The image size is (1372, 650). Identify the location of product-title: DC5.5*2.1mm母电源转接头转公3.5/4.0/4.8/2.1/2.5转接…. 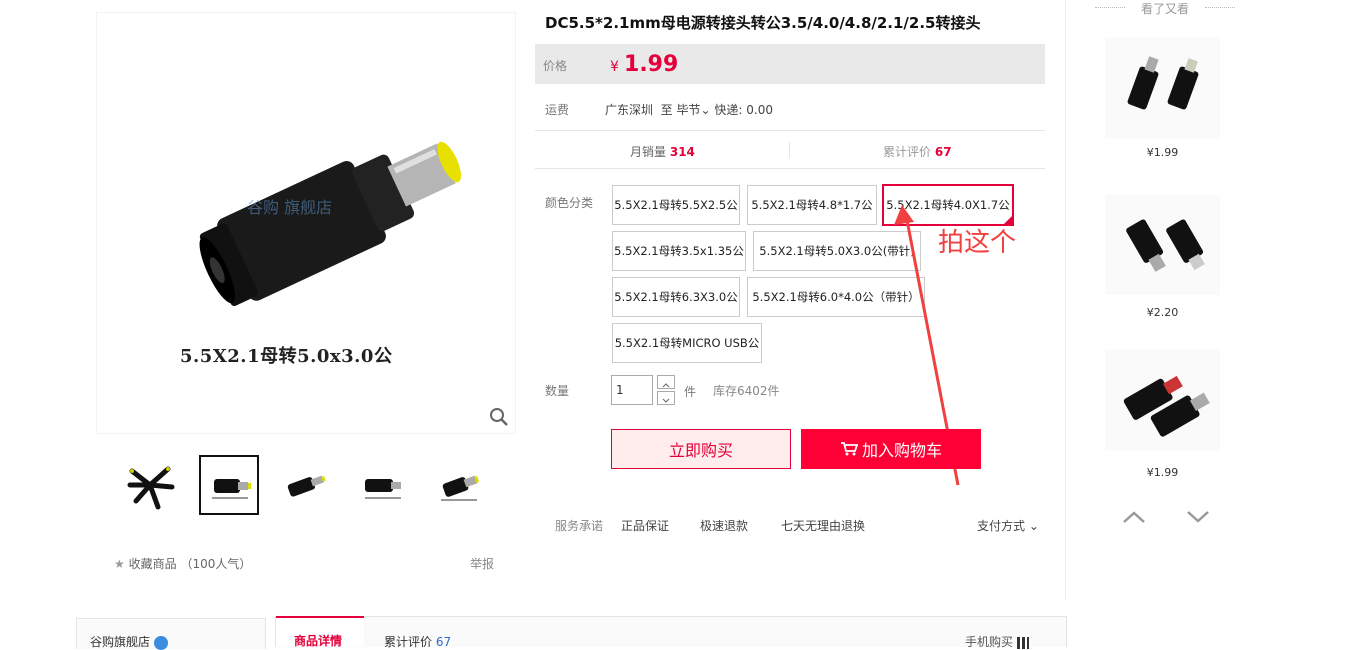
(763, 23).